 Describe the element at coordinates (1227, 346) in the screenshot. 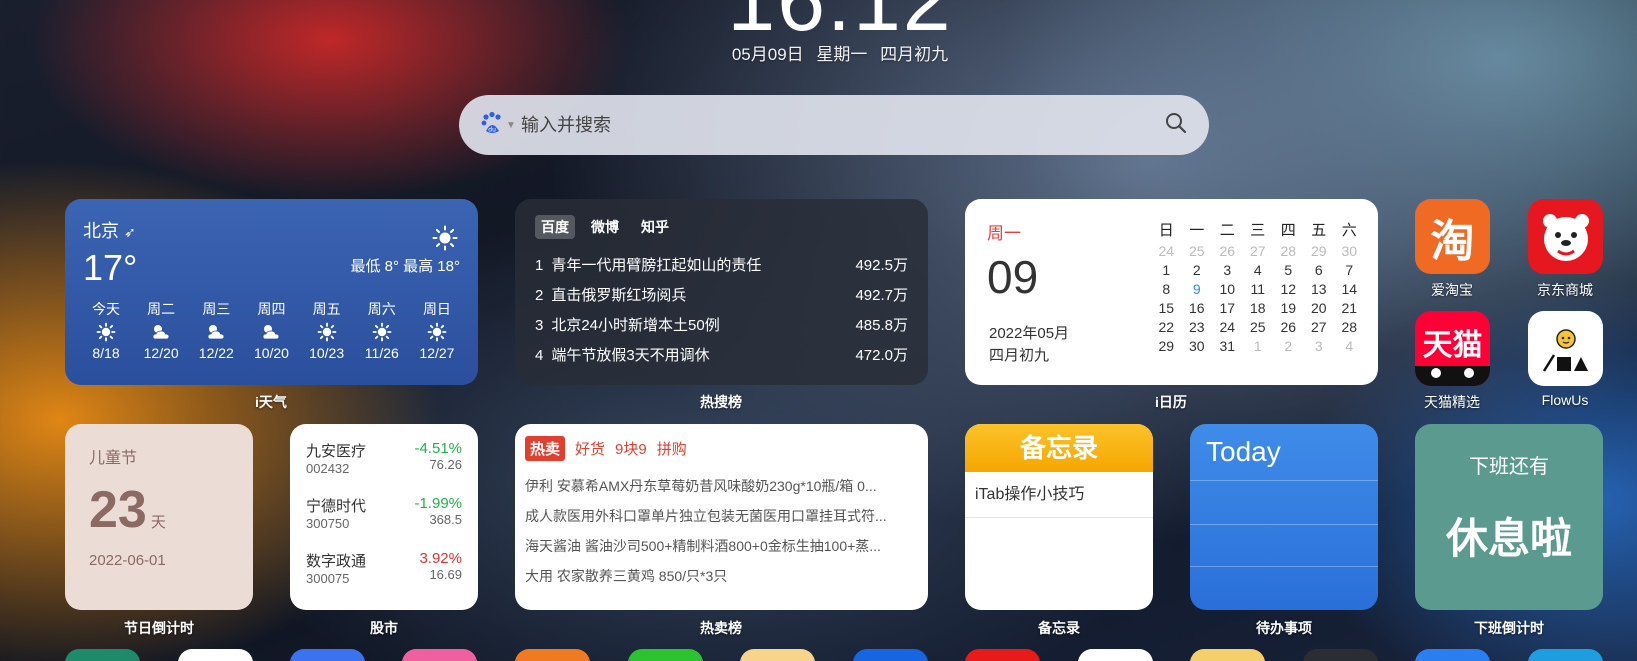

I see `calendar-date-cell: 31` at that location.